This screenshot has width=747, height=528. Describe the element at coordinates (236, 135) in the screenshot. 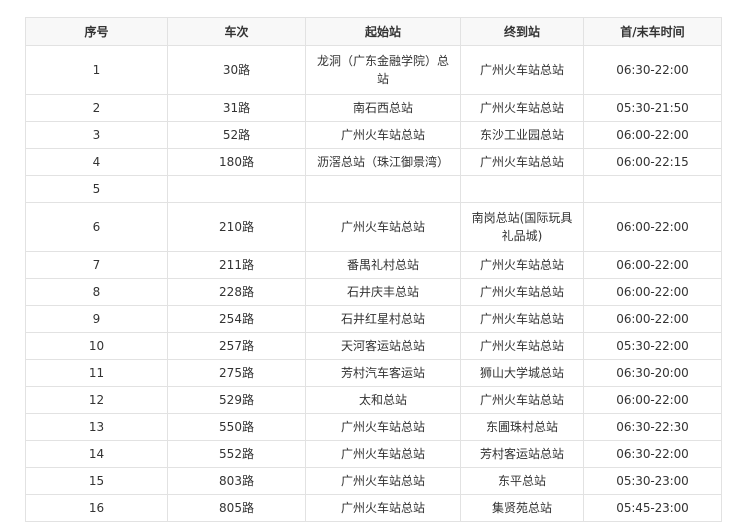

I see `cell-route: 52路` at that location.